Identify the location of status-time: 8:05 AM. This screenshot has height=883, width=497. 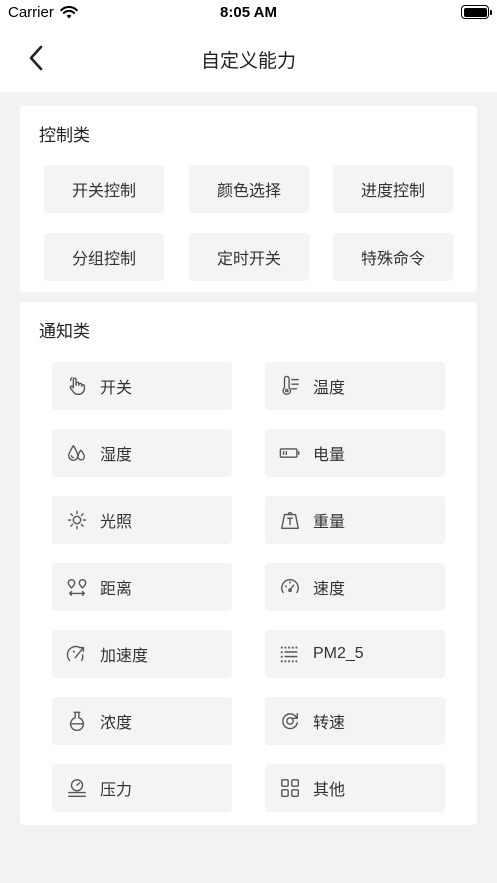
(248, 12).